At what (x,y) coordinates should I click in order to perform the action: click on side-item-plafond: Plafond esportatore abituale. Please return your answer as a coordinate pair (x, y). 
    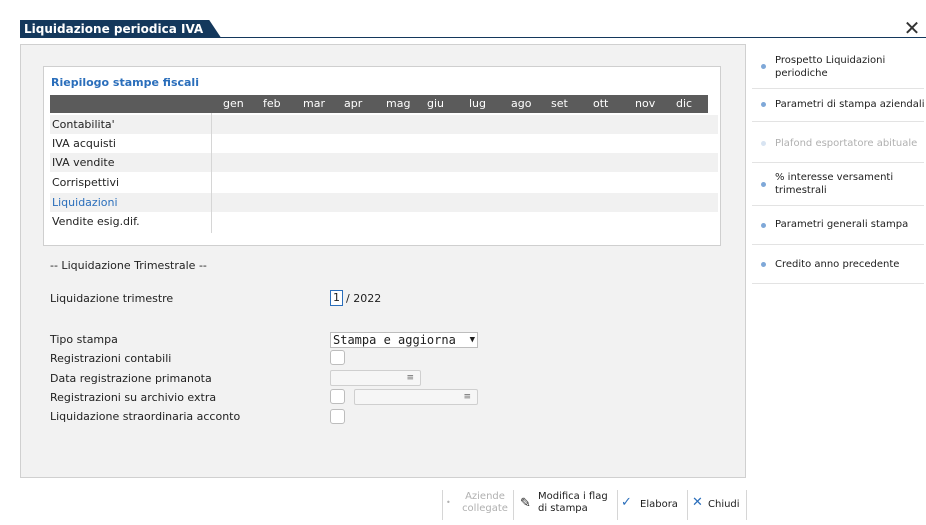
    Looking at the image, I should click on (838, 142).